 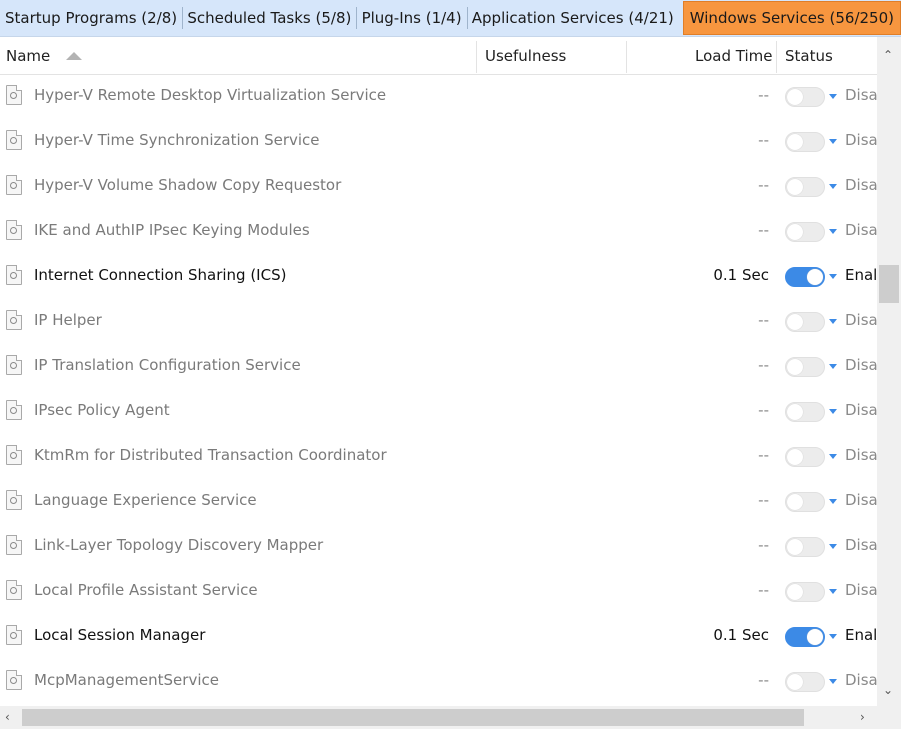 I want to click on column-header-usefulness: Usefulness, so click(x=525, y=55).